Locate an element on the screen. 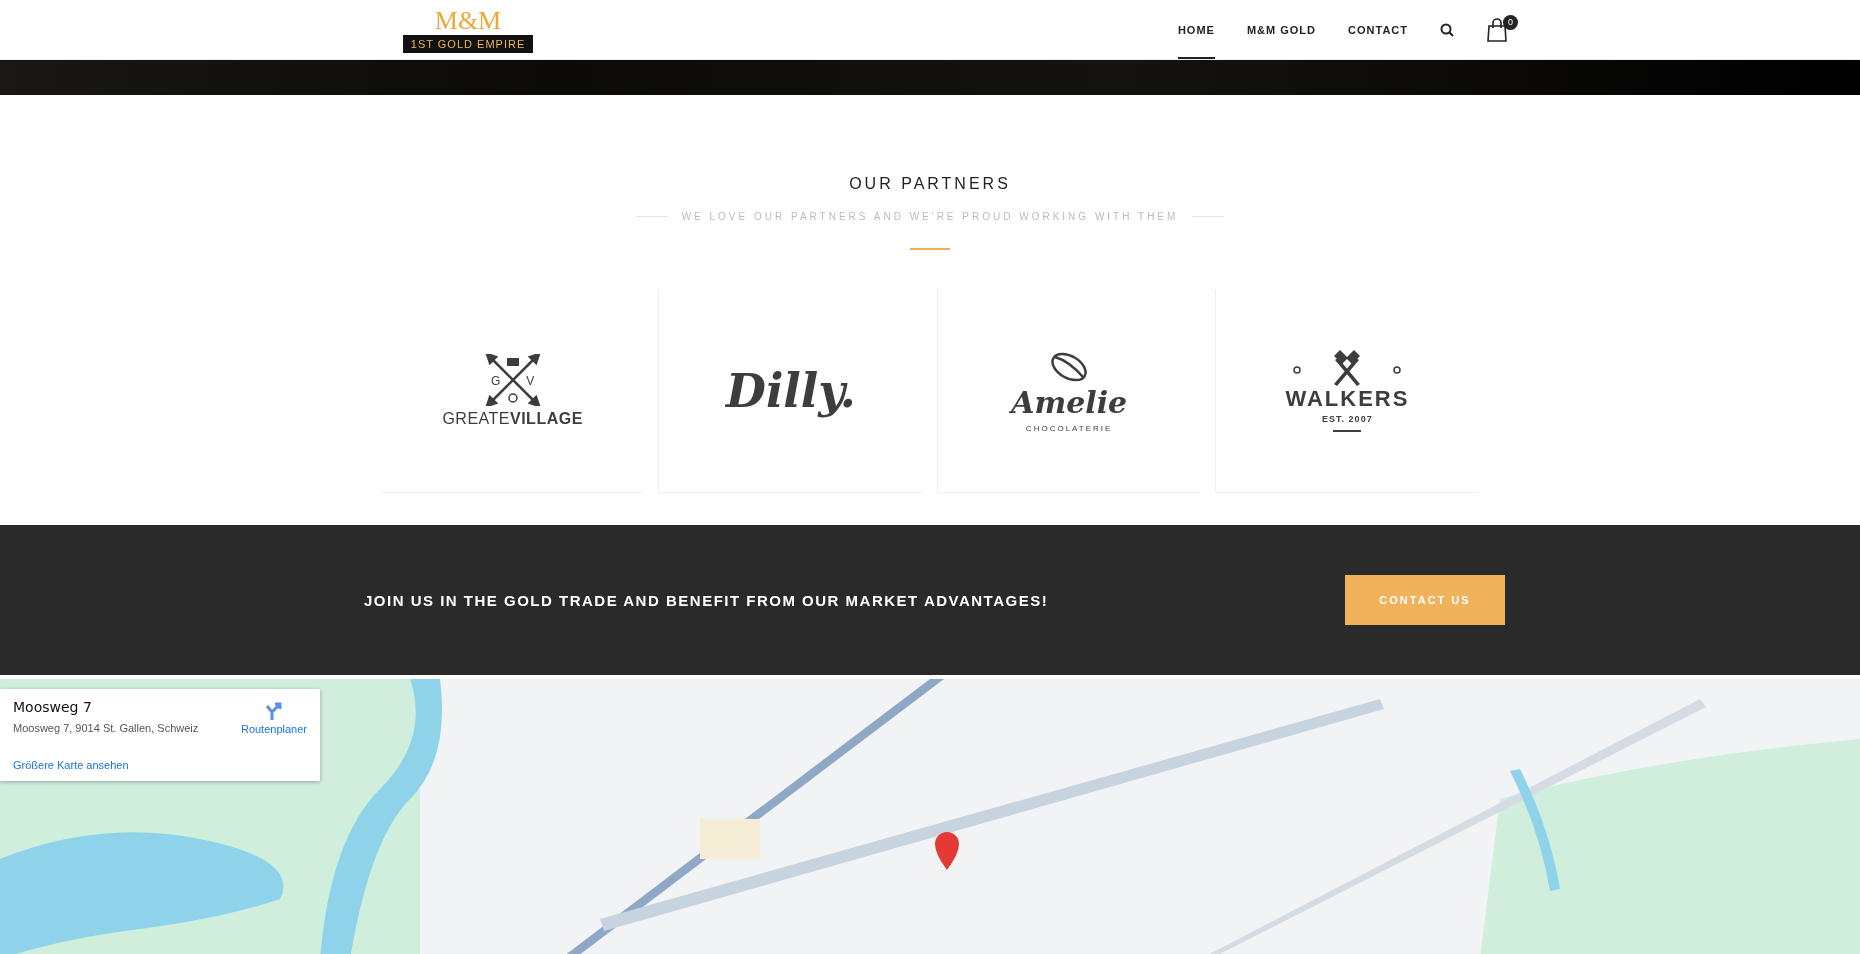  section-title: OUR PARTNERS is located at coordinates (930, 184).